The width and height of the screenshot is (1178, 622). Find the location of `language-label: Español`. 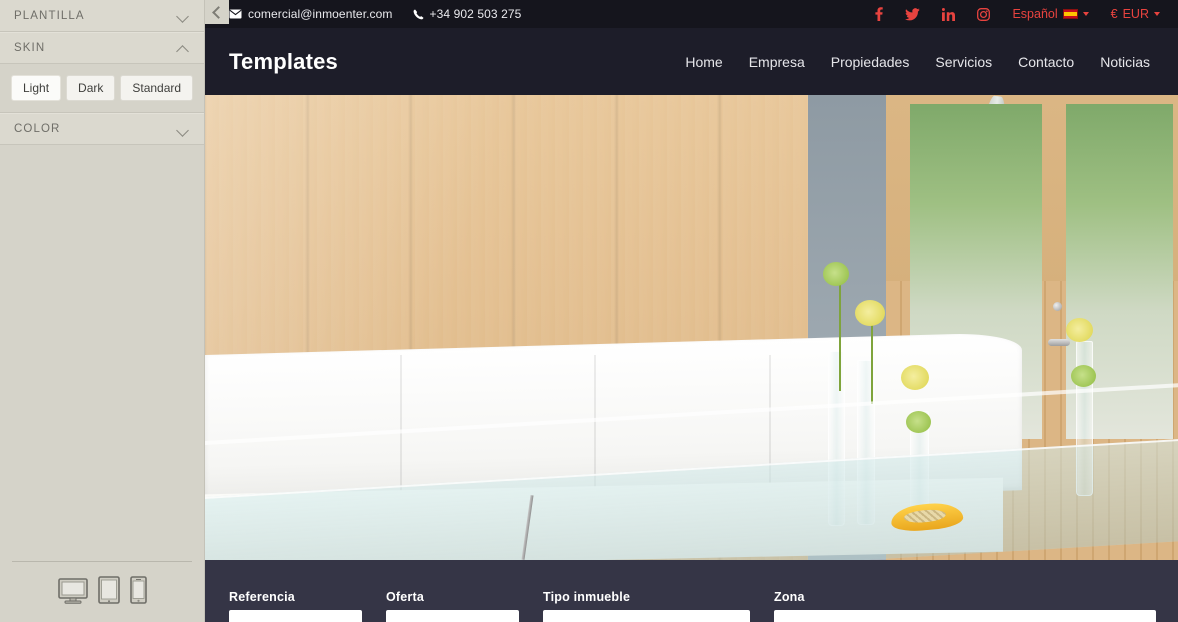

language-label: Español is located at coordinates (1035, 14).